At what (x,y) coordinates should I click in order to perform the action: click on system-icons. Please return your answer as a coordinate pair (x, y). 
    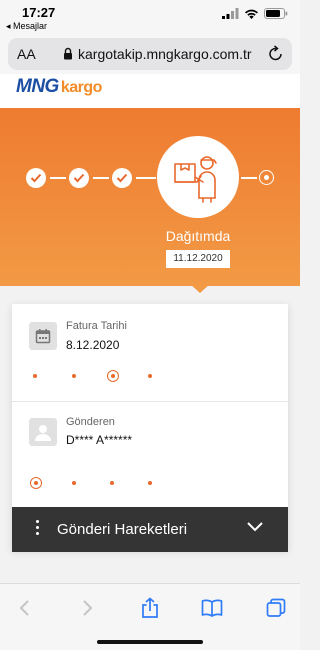
    Looking at the image, I should click on (255, 13).